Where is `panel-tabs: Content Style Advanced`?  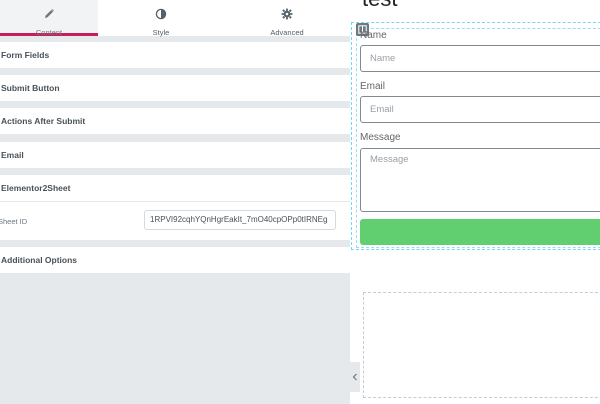 panel-tabs: Content Style Advanced is located at coordinates (175, 18).